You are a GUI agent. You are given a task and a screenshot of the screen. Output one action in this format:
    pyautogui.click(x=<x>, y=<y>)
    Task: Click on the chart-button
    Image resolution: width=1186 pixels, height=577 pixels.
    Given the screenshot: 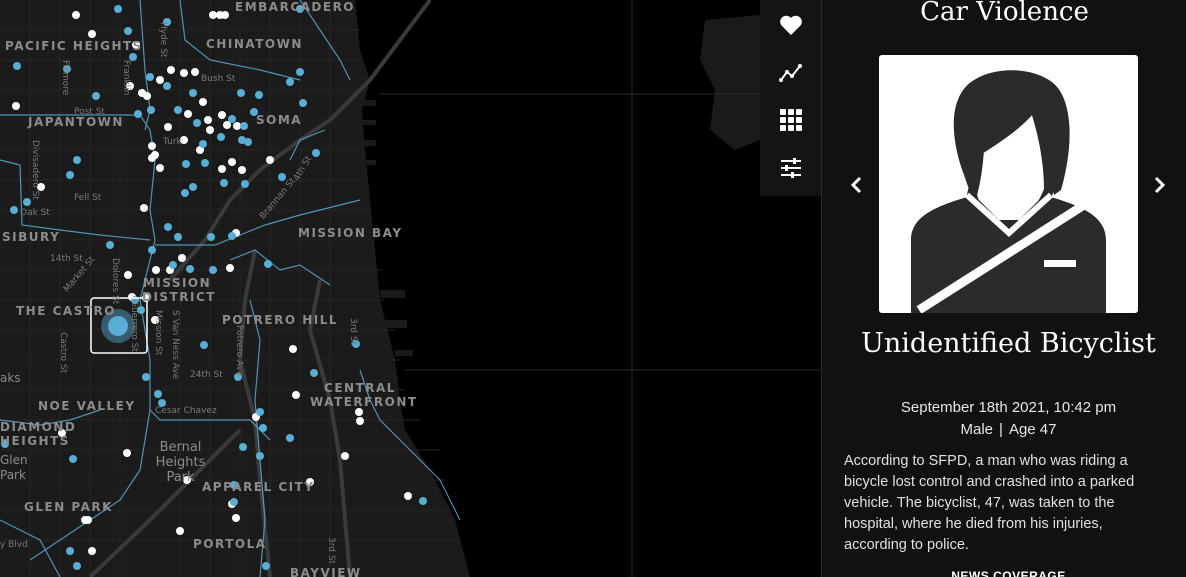 What is the action you would take?
    pyautogui.click(x=791, y=73)
    